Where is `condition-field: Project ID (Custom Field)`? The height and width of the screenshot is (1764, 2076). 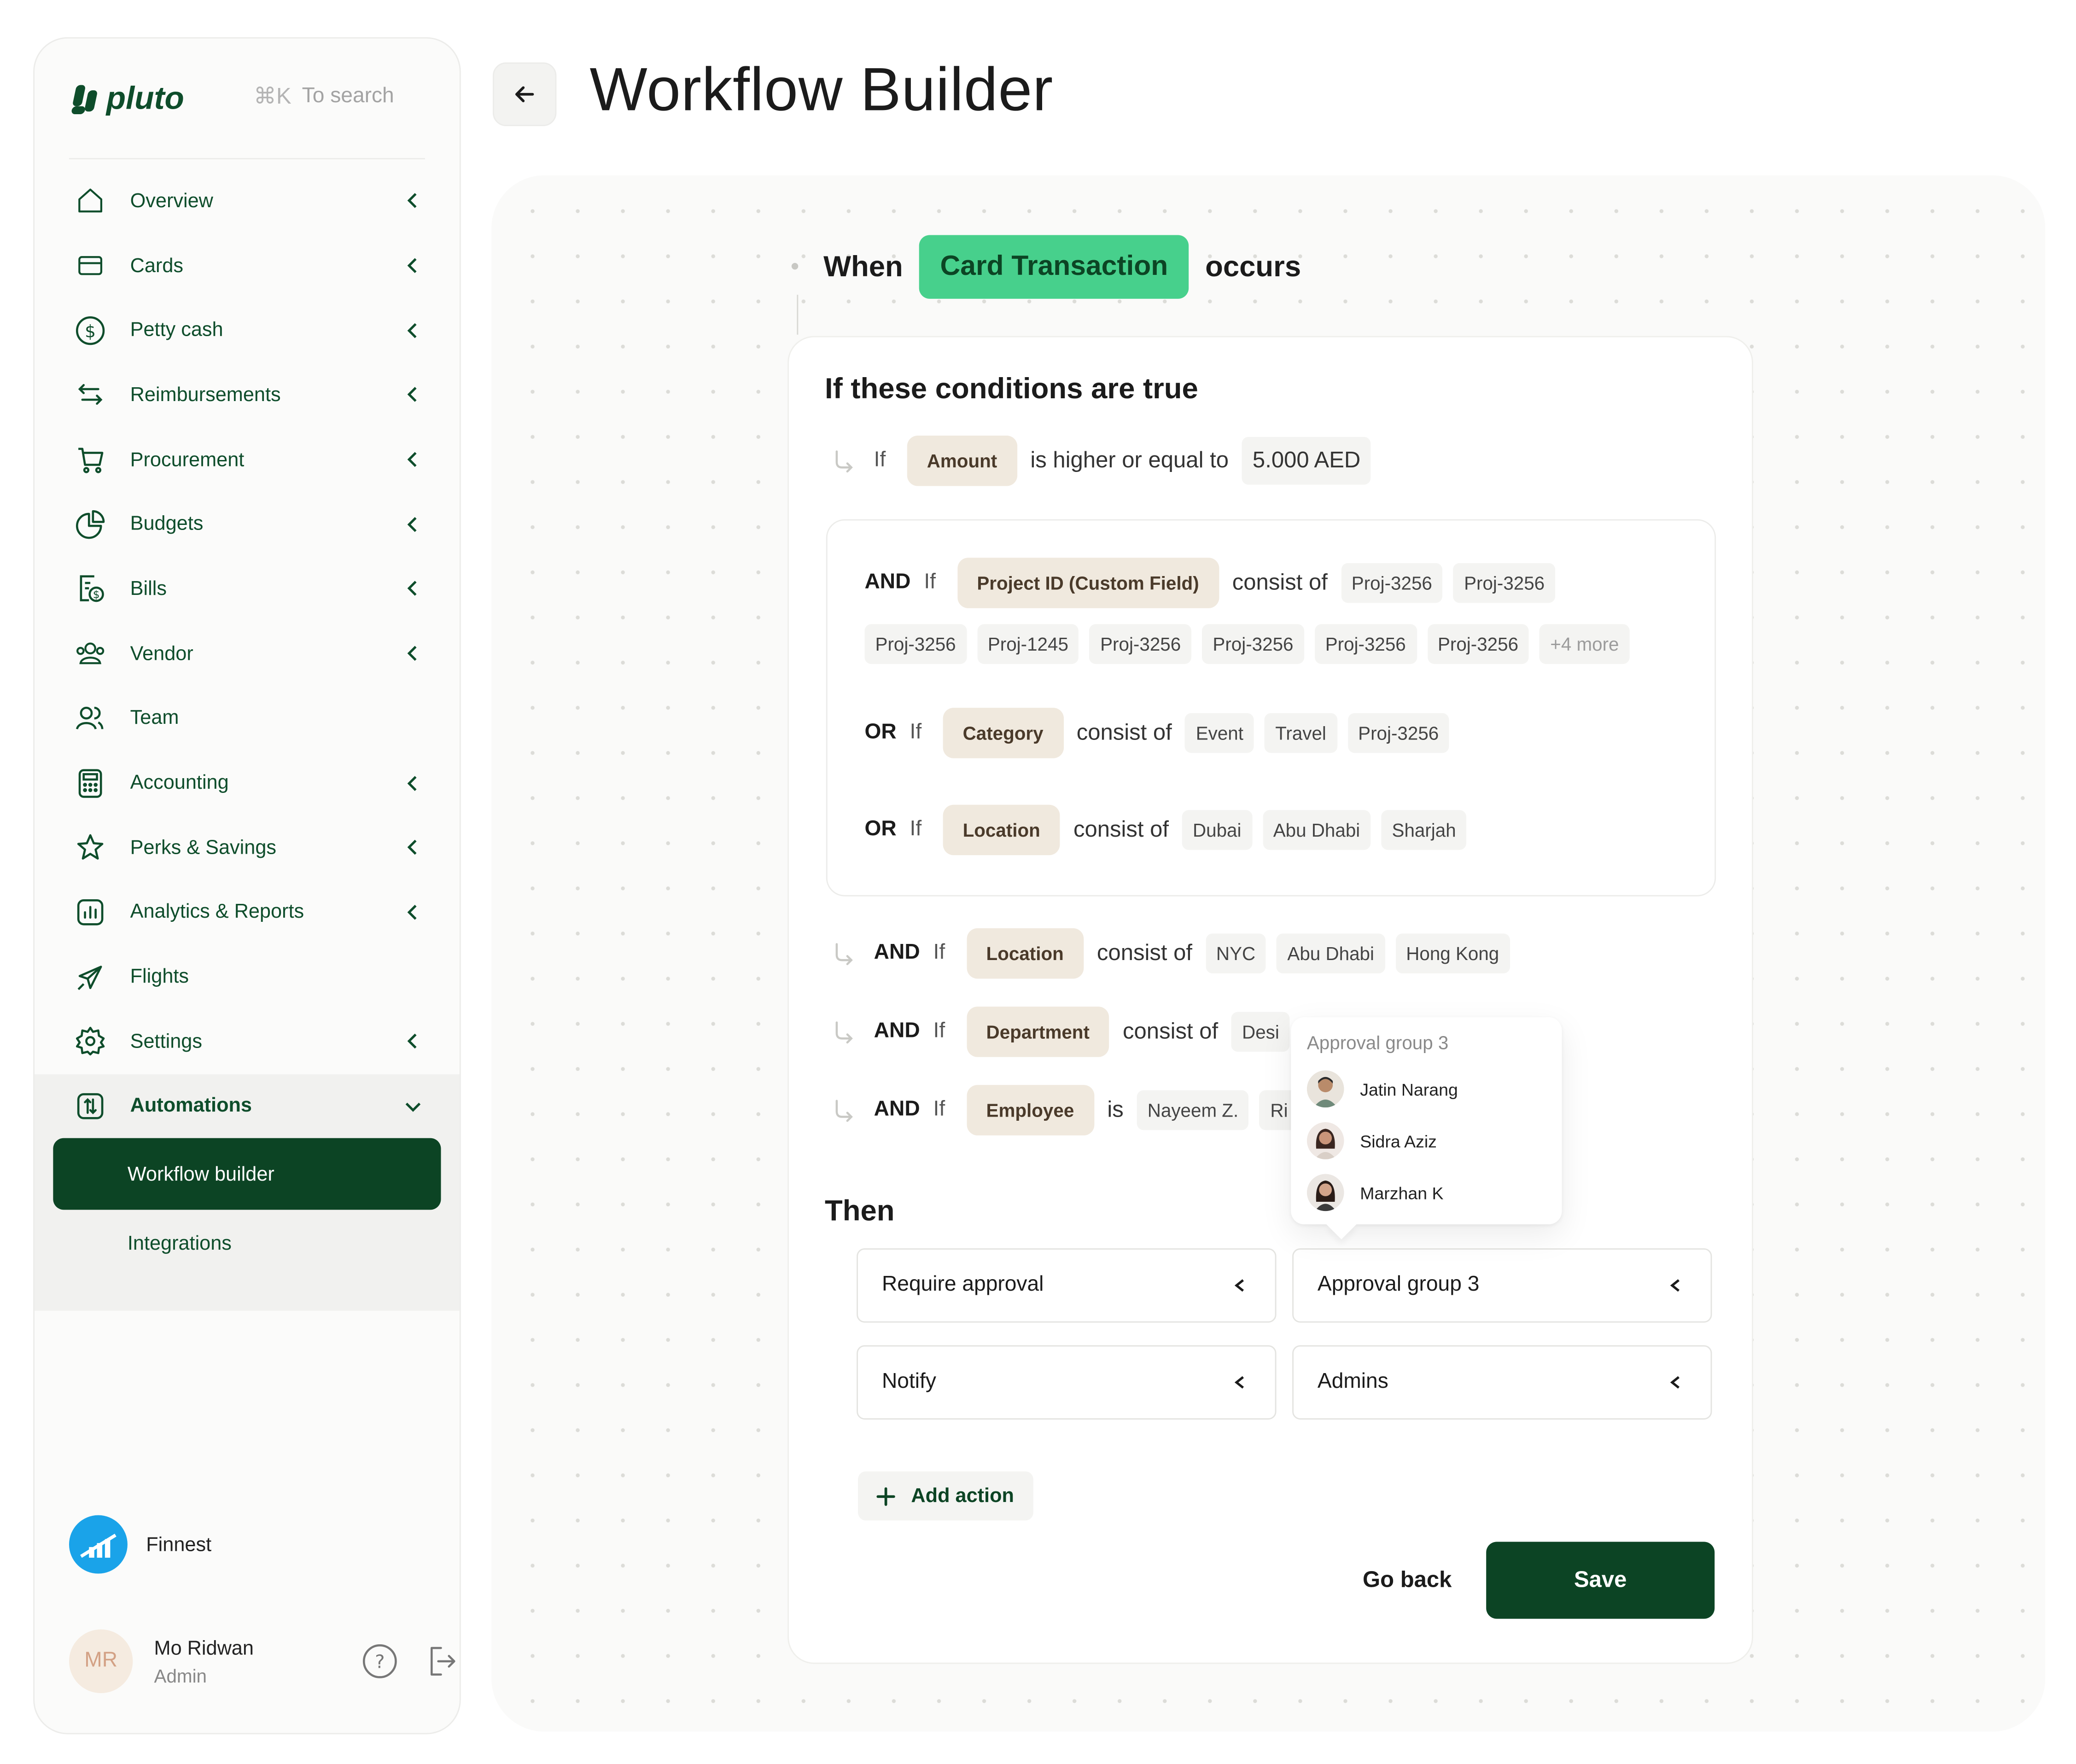
condition-field: Project ID (Custom Field) is located at coordinates (1088, 583).